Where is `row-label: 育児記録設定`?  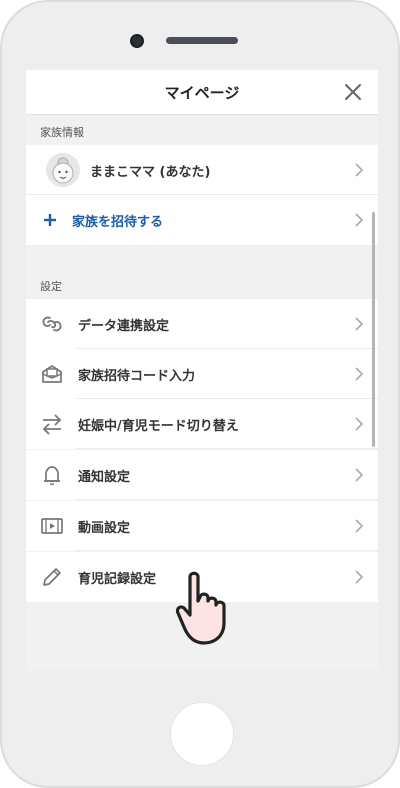 row-label: 育児記録設定 is located at coordinates (117, 579).